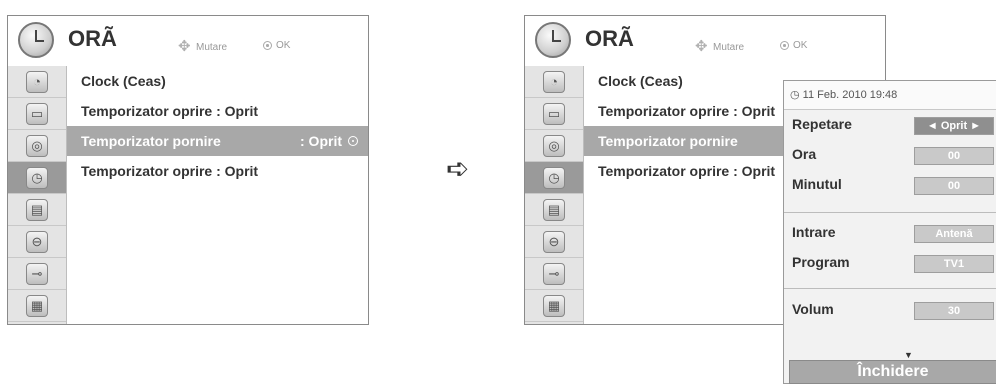 Image resolution: width=996 pixels, height=384 pixels. Describe the element at coordinates (458, 168) in the screenshot. I see `transition-arrow-icon: ➪` at that location.